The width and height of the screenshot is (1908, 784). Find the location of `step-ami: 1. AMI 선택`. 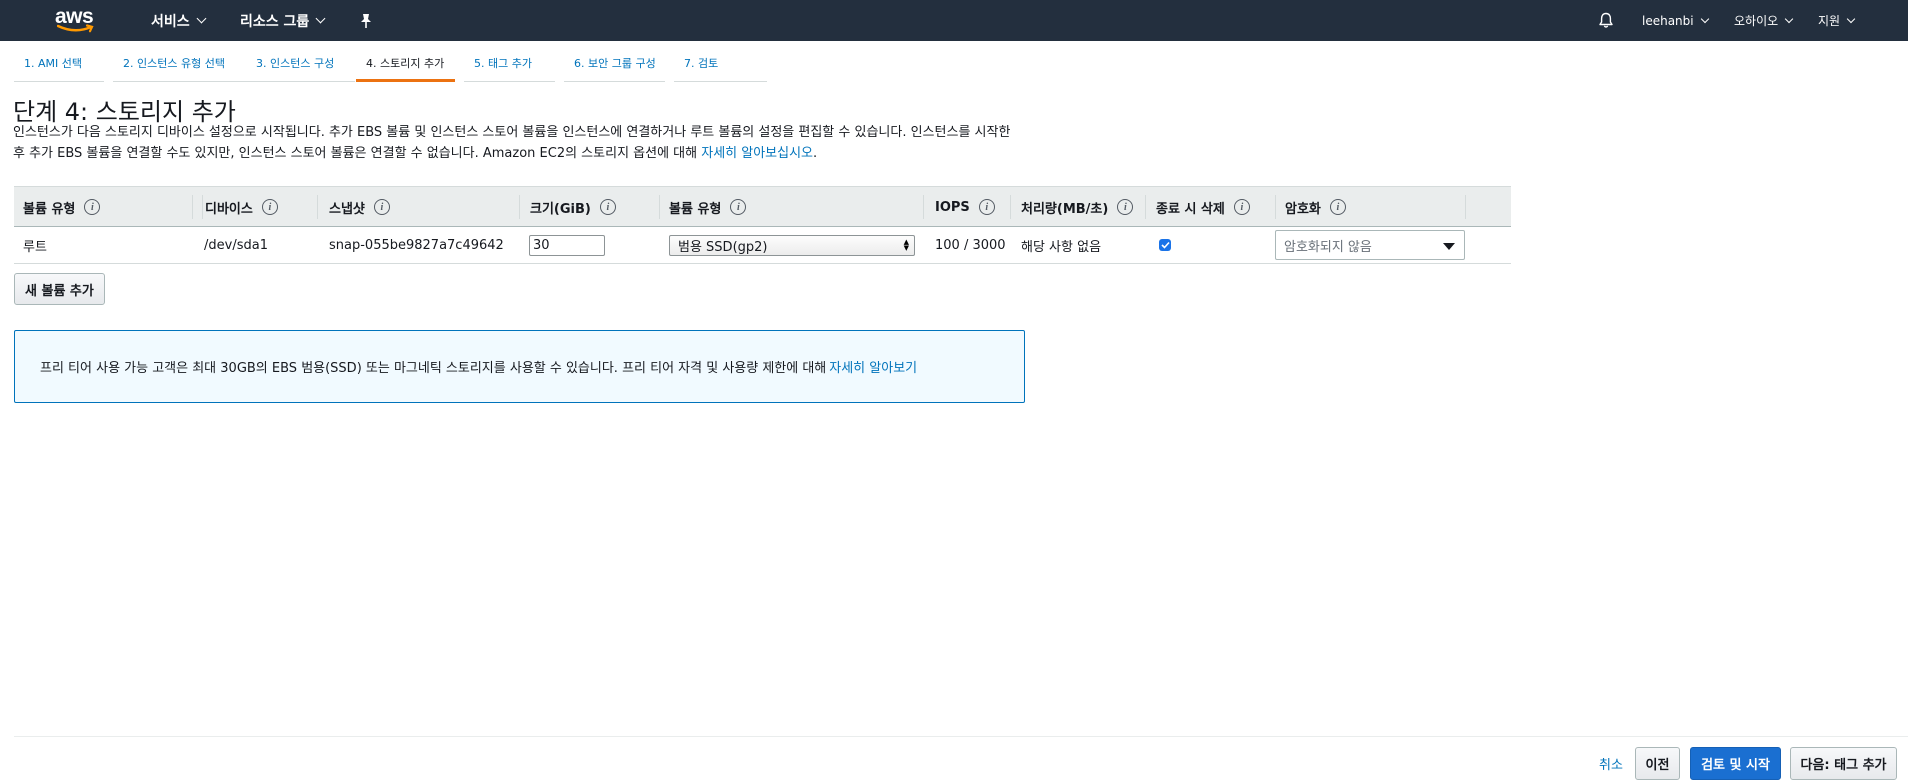

step-ami: 1. AMI 선택 is located at coordinates (59, 69).